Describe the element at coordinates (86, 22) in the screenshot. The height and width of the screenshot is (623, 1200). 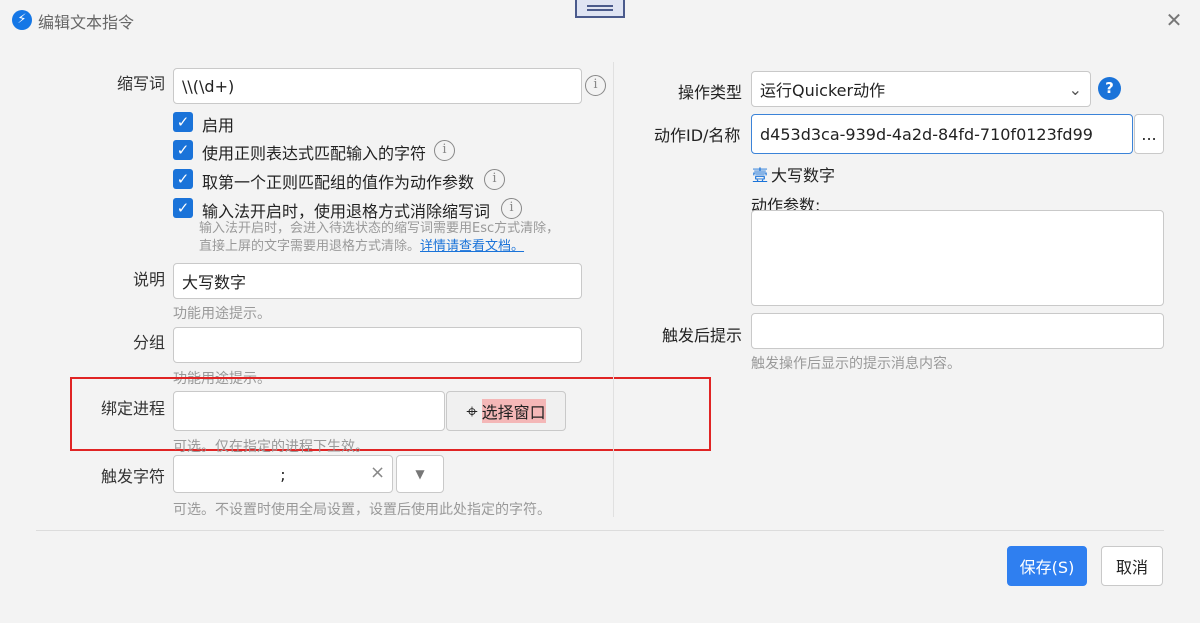
I see `window-title: 编辑文本指令` at that location.